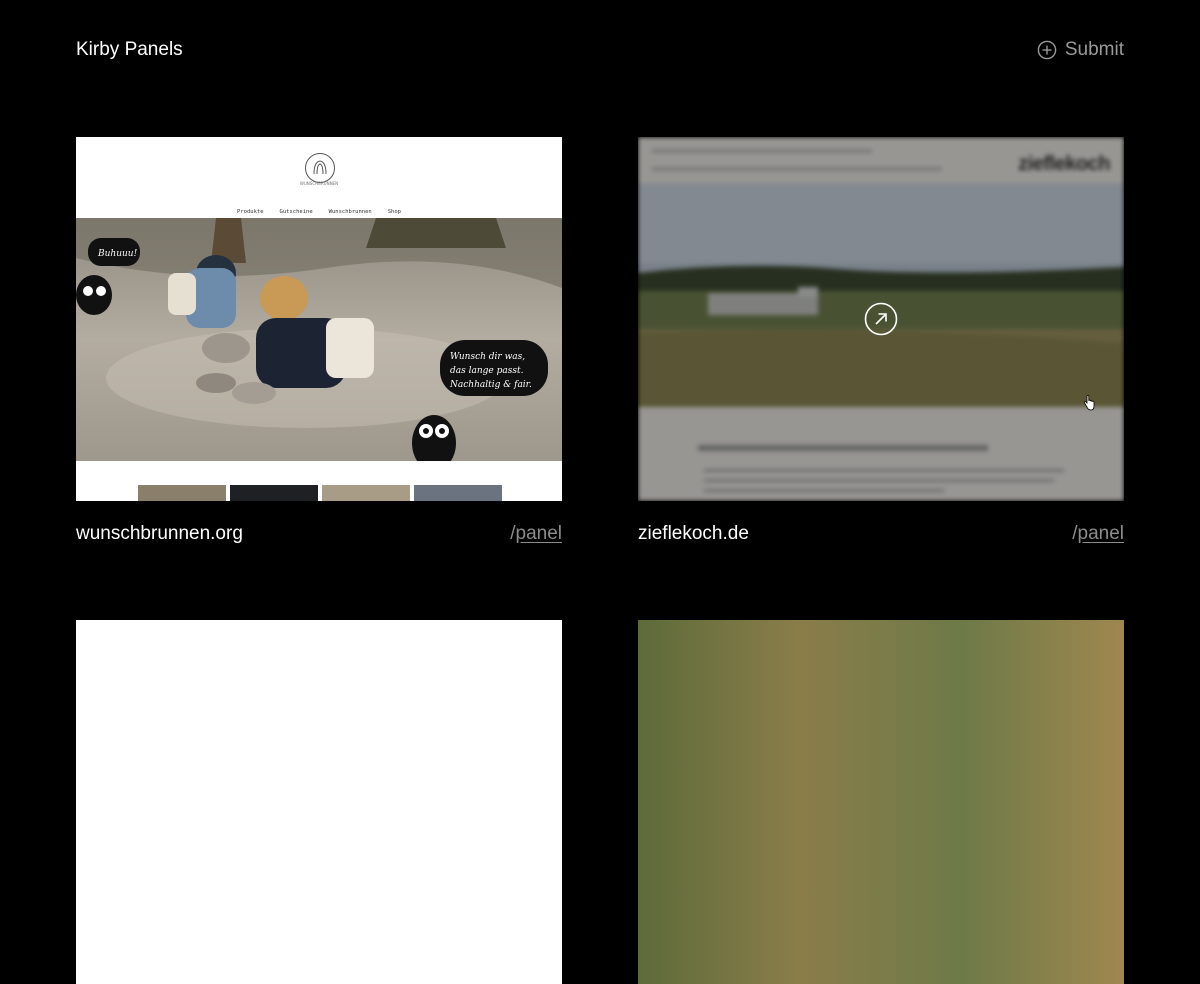 This screenshot has height=984, width=1200. I want to click on card-meta: zieflekoch.de /panel, so click(881, 536).